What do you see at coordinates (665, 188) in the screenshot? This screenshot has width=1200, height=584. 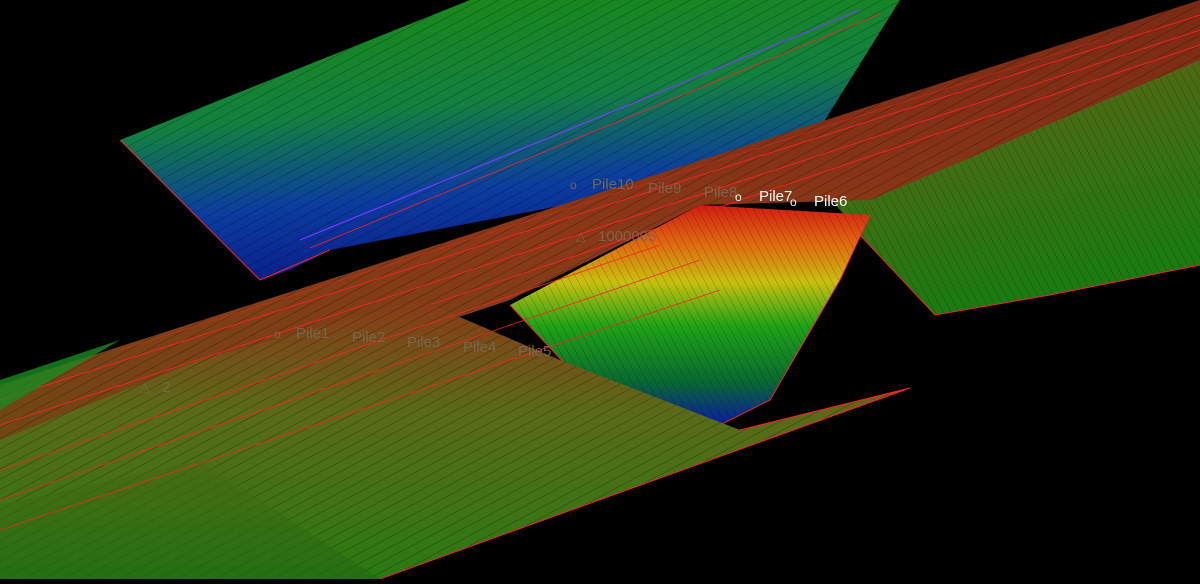 I see `pile-label: Pile9` at bounding box center [665, 188].